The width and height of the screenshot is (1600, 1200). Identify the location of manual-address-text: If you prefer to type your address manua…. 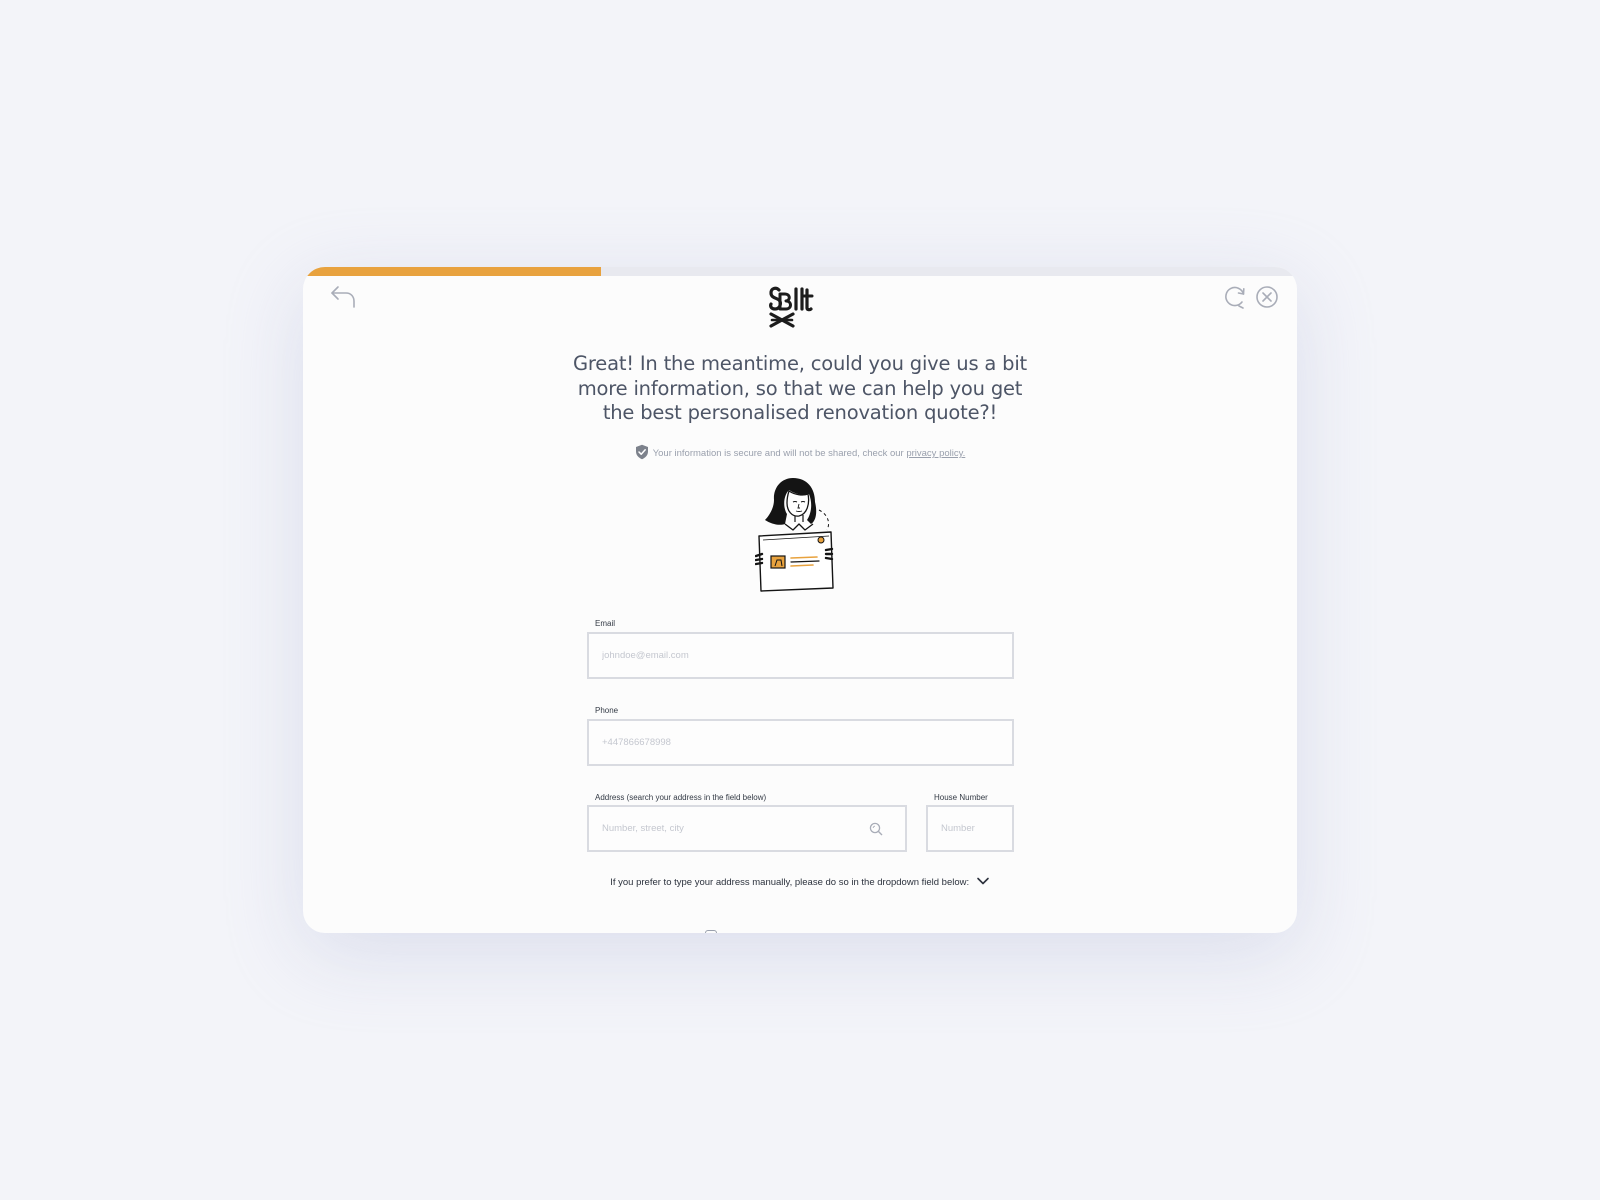
(790, 882).